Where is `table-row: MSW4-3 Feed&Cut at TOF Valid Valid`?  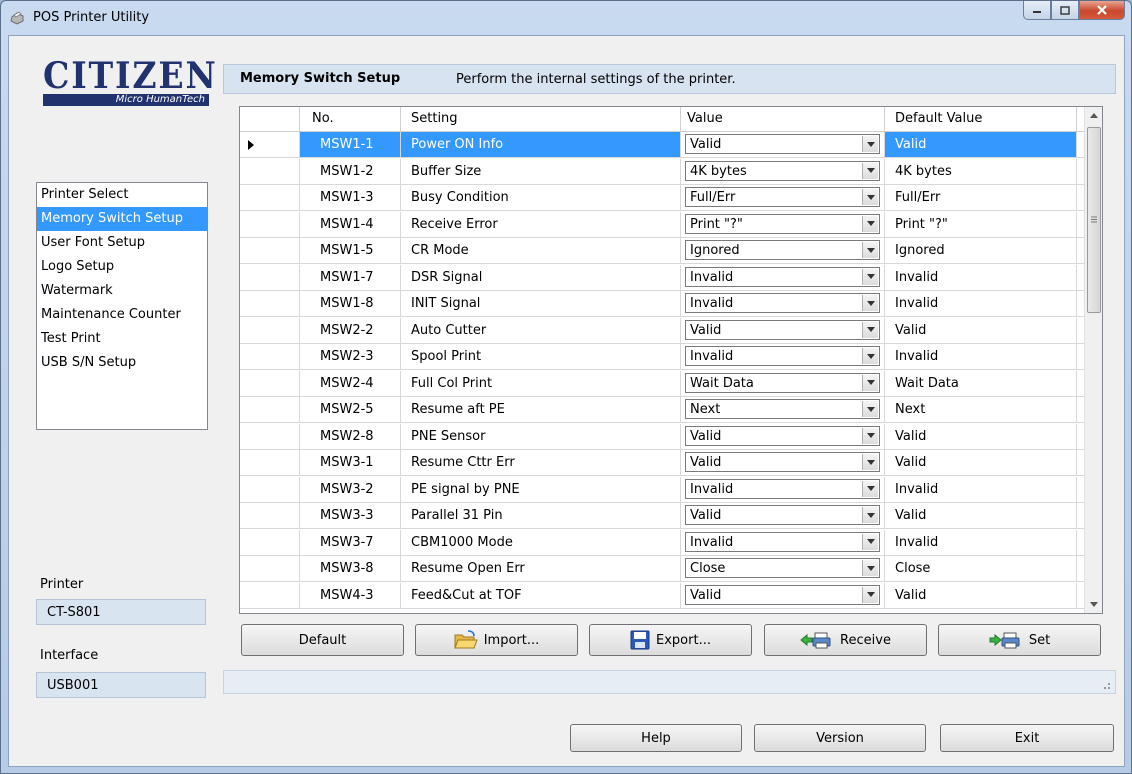 table-row: MSW4-3 Feed&Cut at TOF Valid Valid is located at coordinates (662, 595).